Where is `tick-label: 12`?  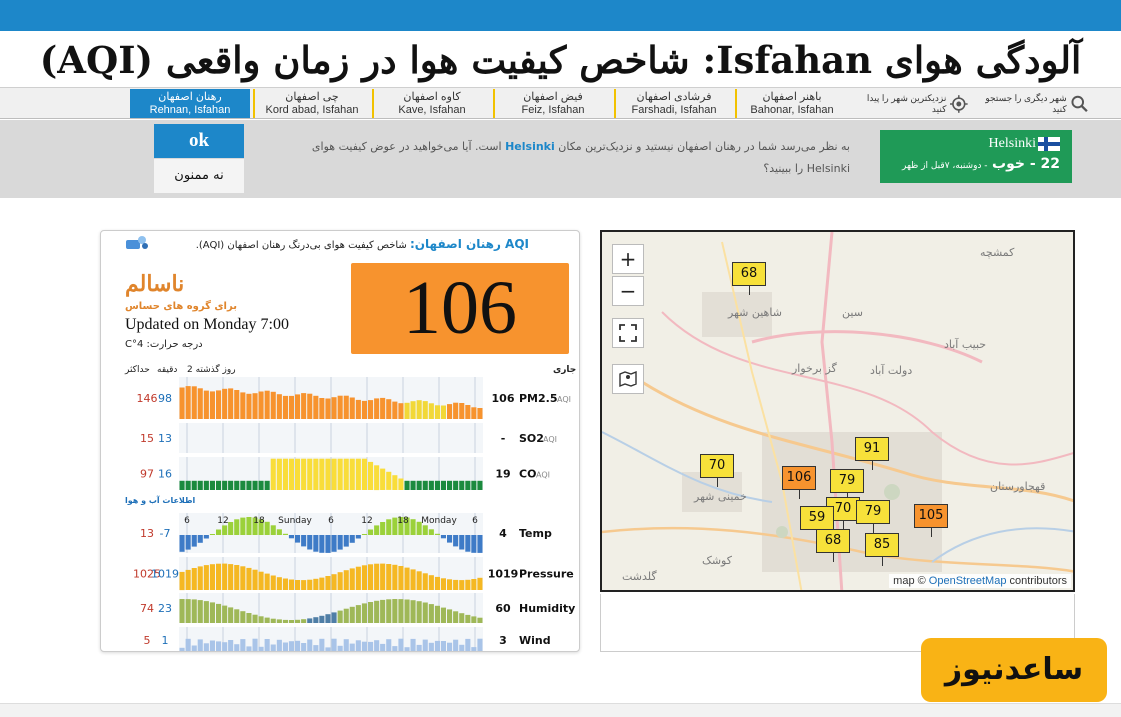 tick-label: 12 is located at coordinates (366, 521).